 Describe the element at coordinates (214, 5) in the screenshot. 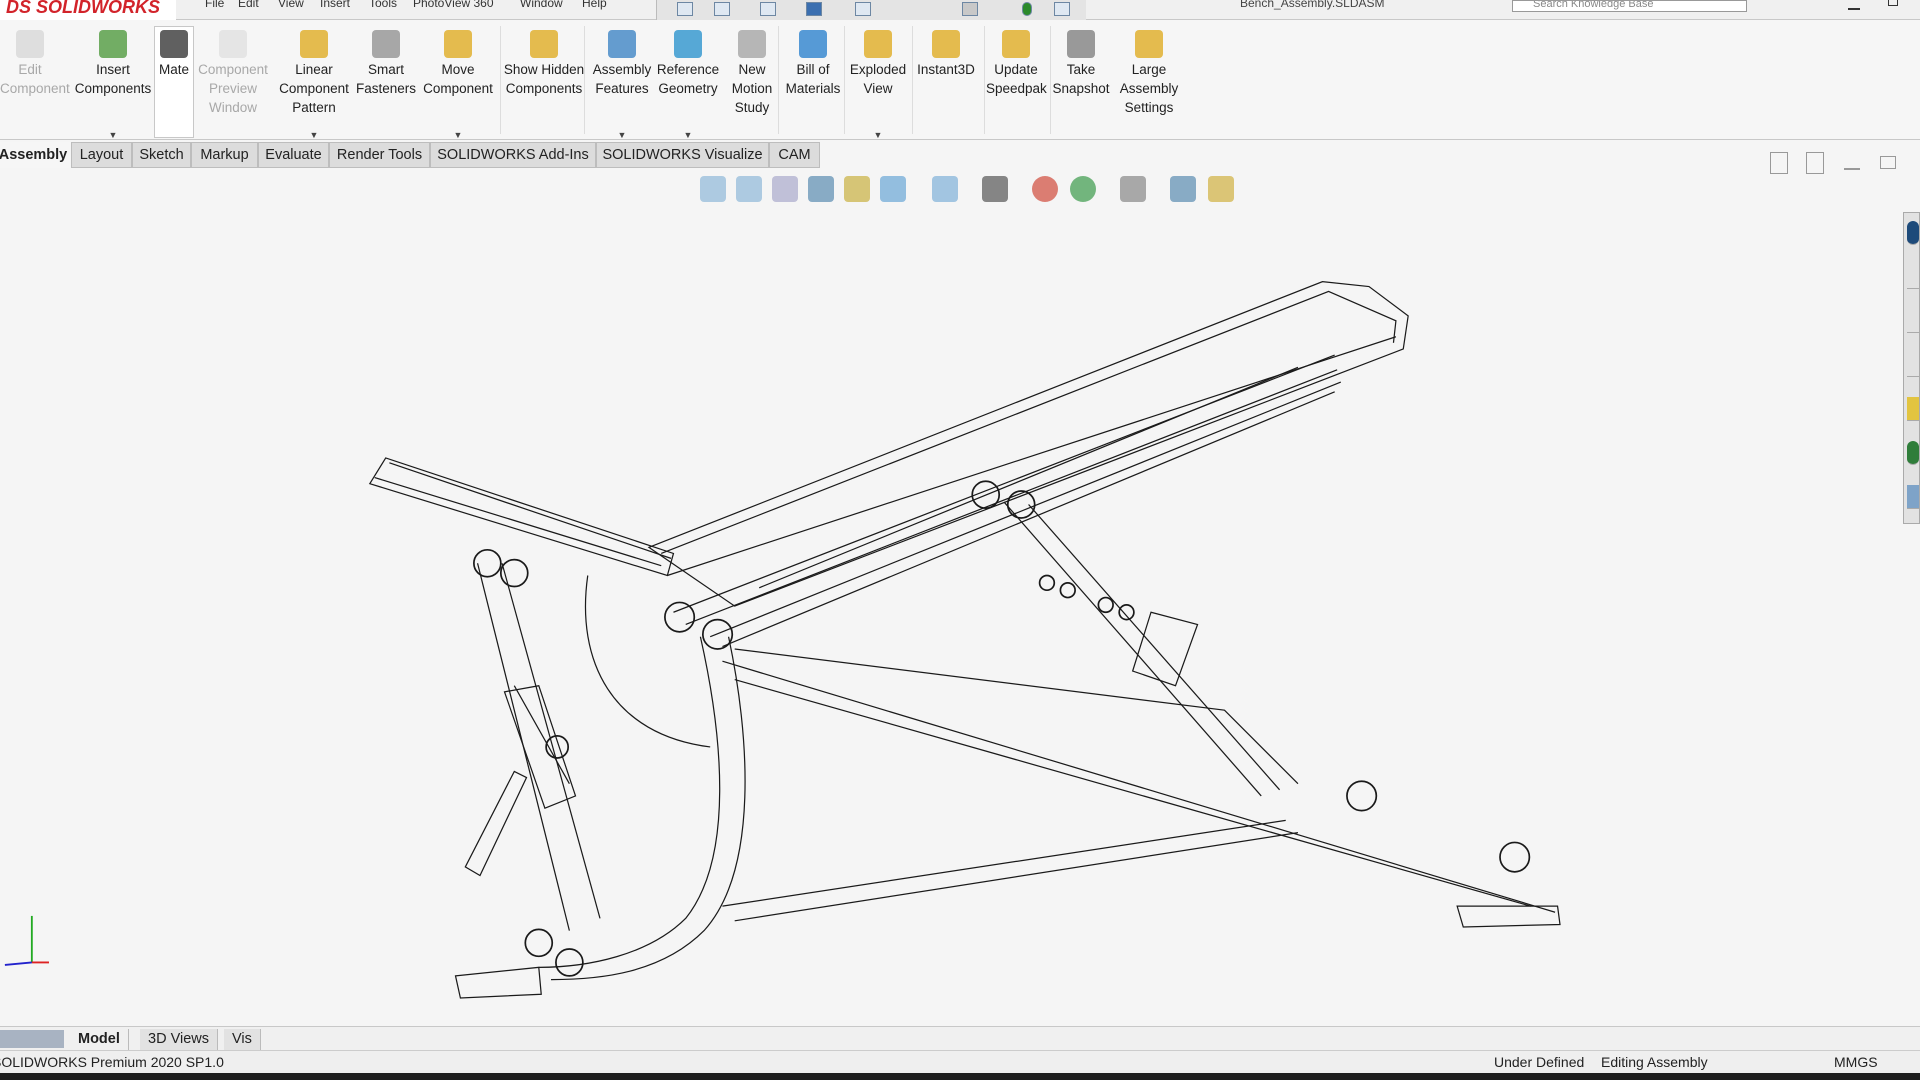

I see `menu-file: File` at that location.